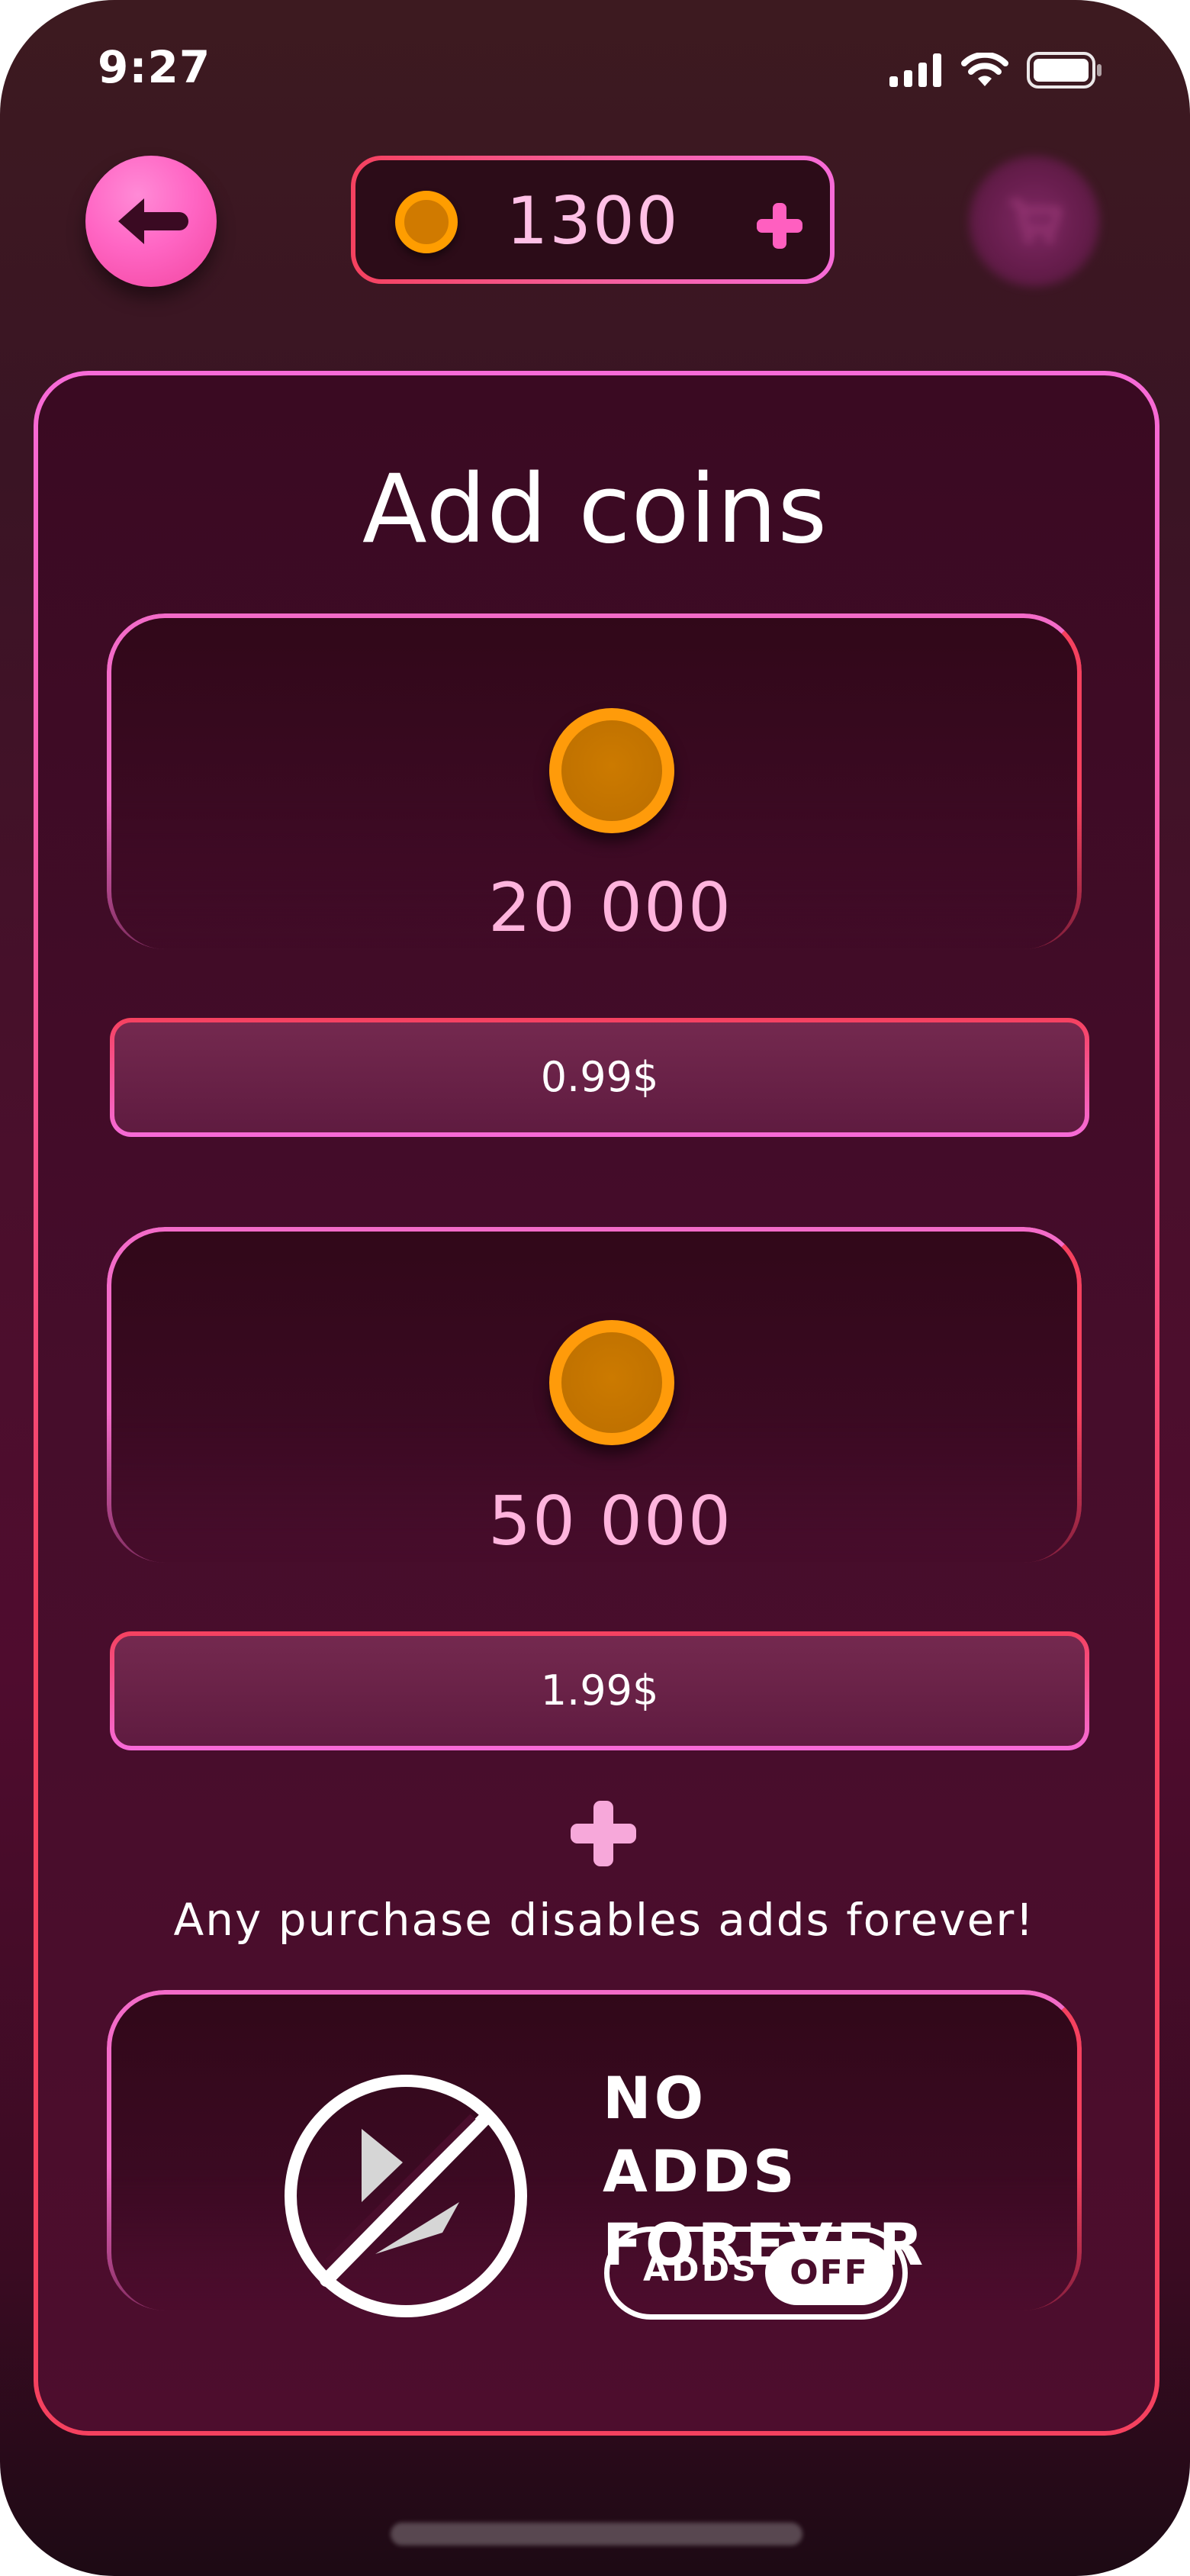 The height and width of the screenshot is (2576, 1190). I want to click on status-time: 9:27, so click(154, 67).